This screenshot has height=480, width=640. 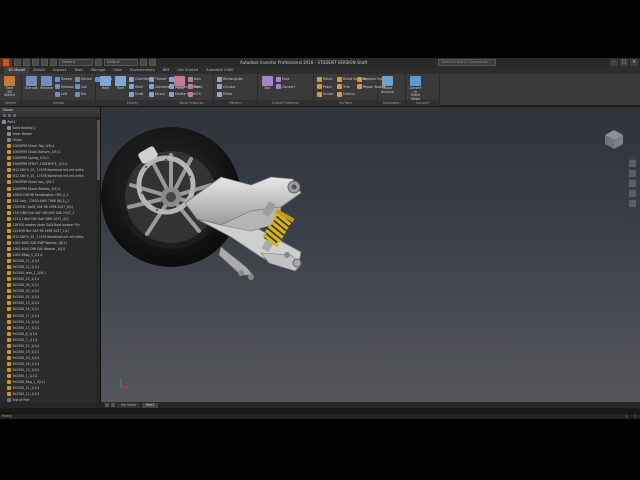 I want to click on part-icon, so click(x=9, y=242).